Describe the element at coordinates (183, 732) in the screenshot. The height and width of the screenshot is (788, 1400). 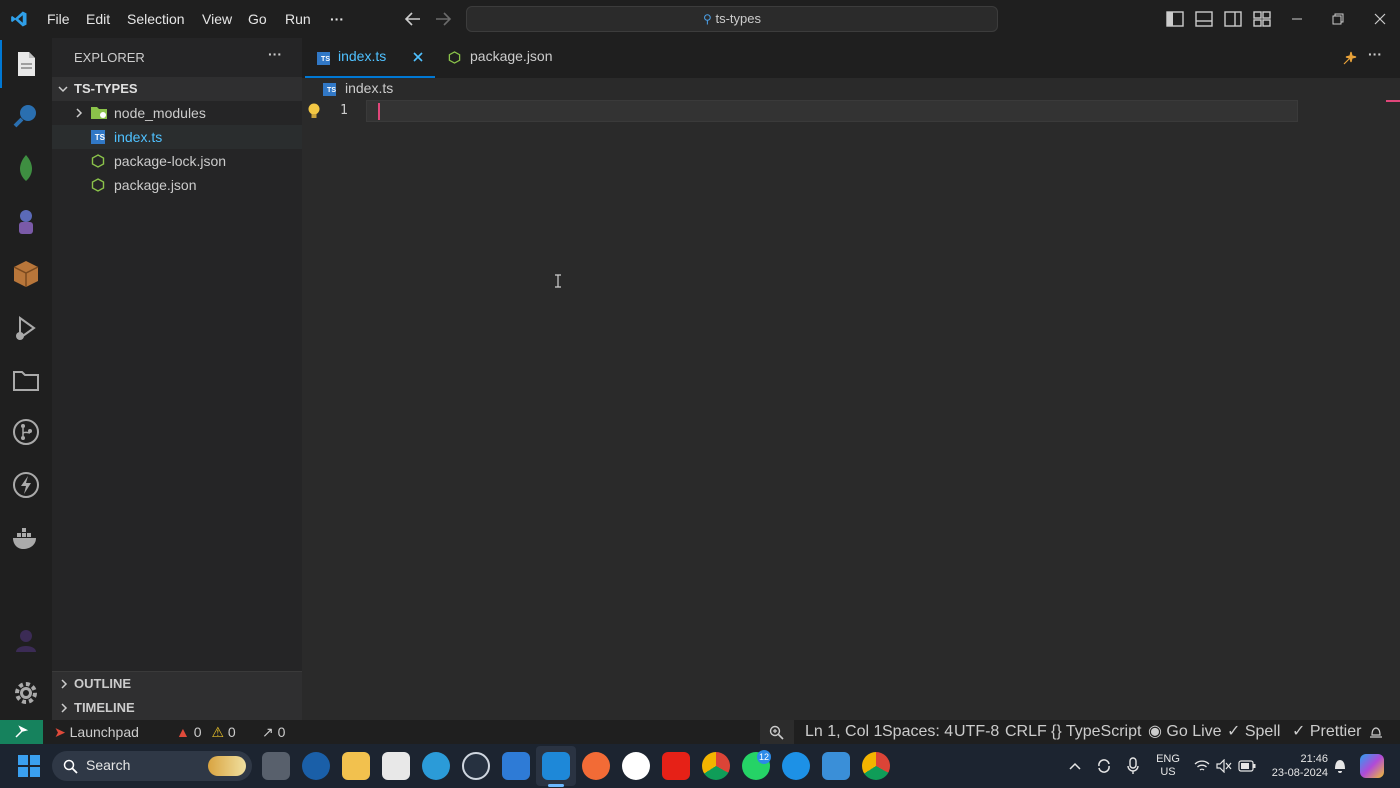
I see `error-icon: ▲` at that location.